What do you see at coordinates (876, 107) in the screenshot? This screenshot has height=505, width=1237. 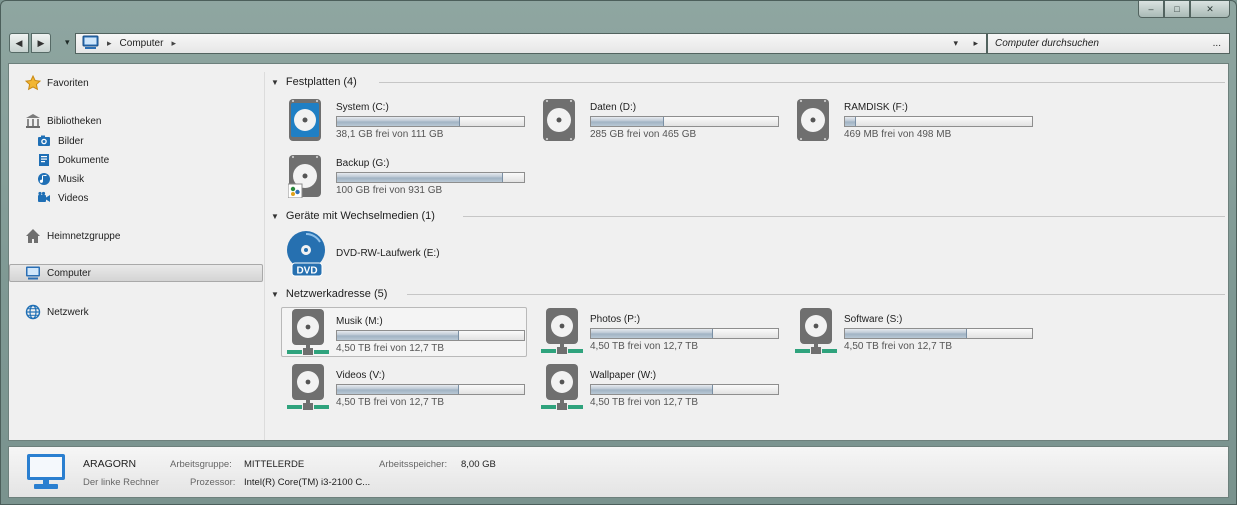 I see `drive-name: RAMDISK (F:)` at bounding box center [876, 107].